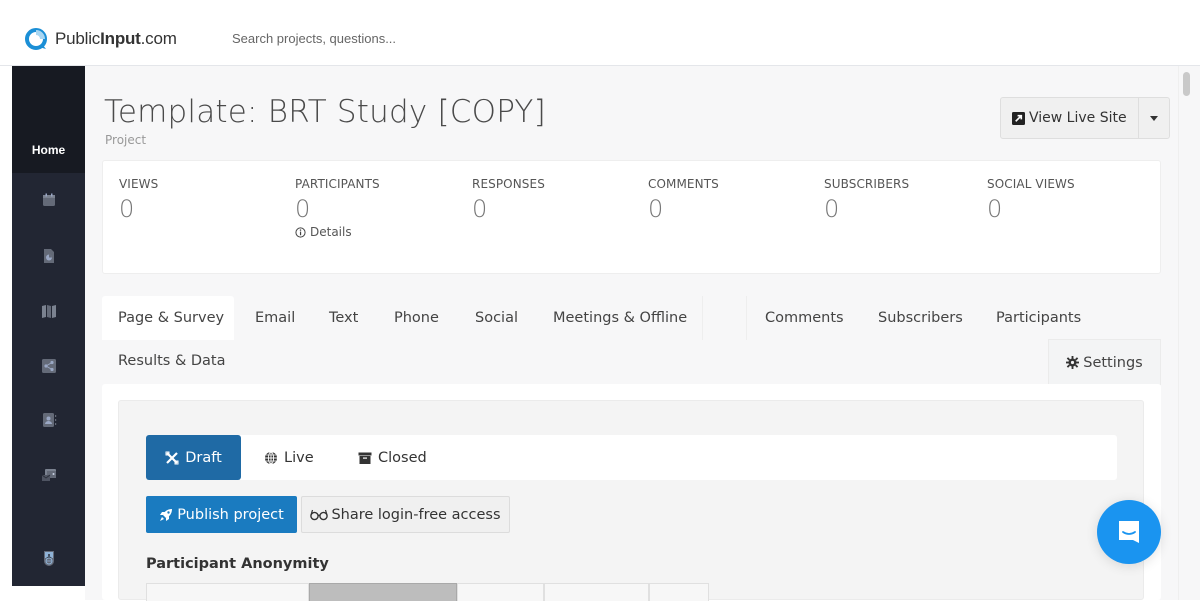 The width and height of the screenshot is (1200, 601). I want to click on stat-participants: PARTICIPANTS 0 Details, so click(337, 208).